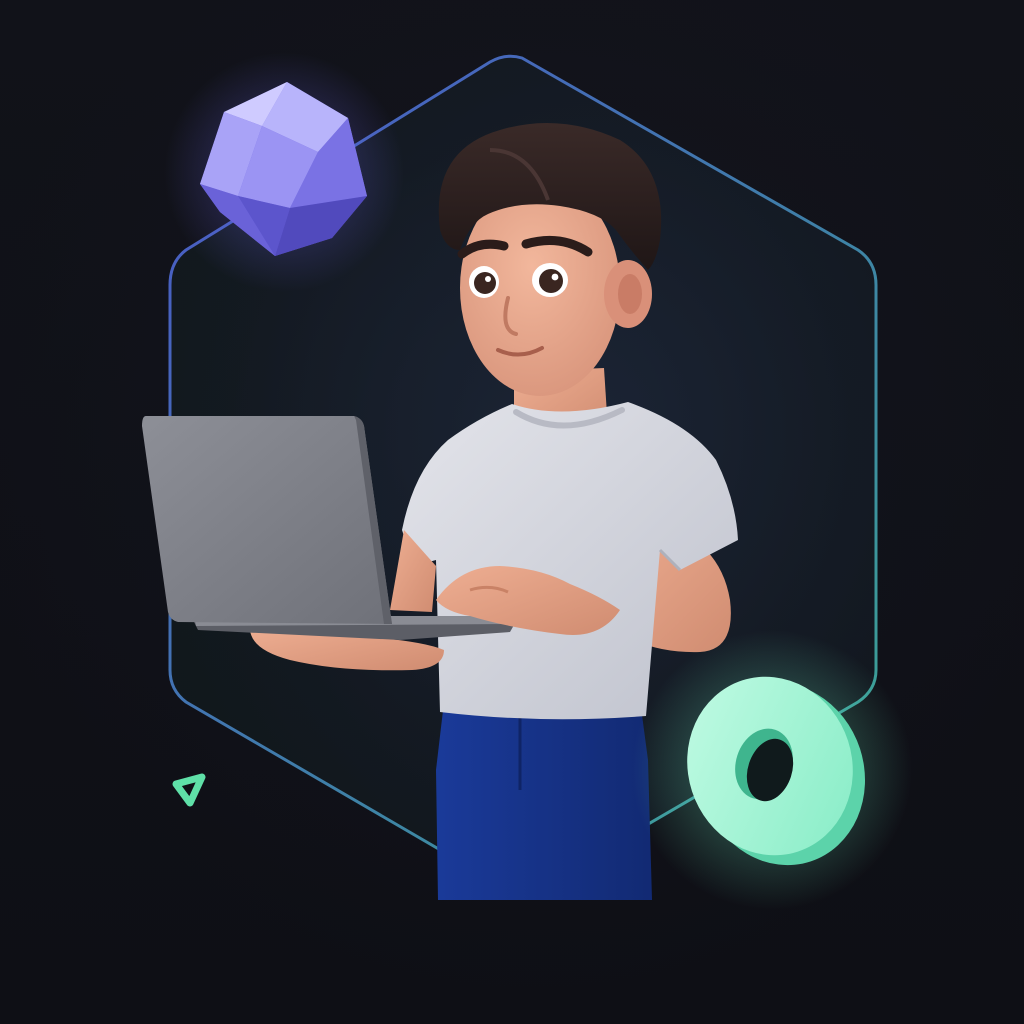  Describe the element at coordinates (189, 790) in the screenshot. I see `triangle-decoration` at that location.